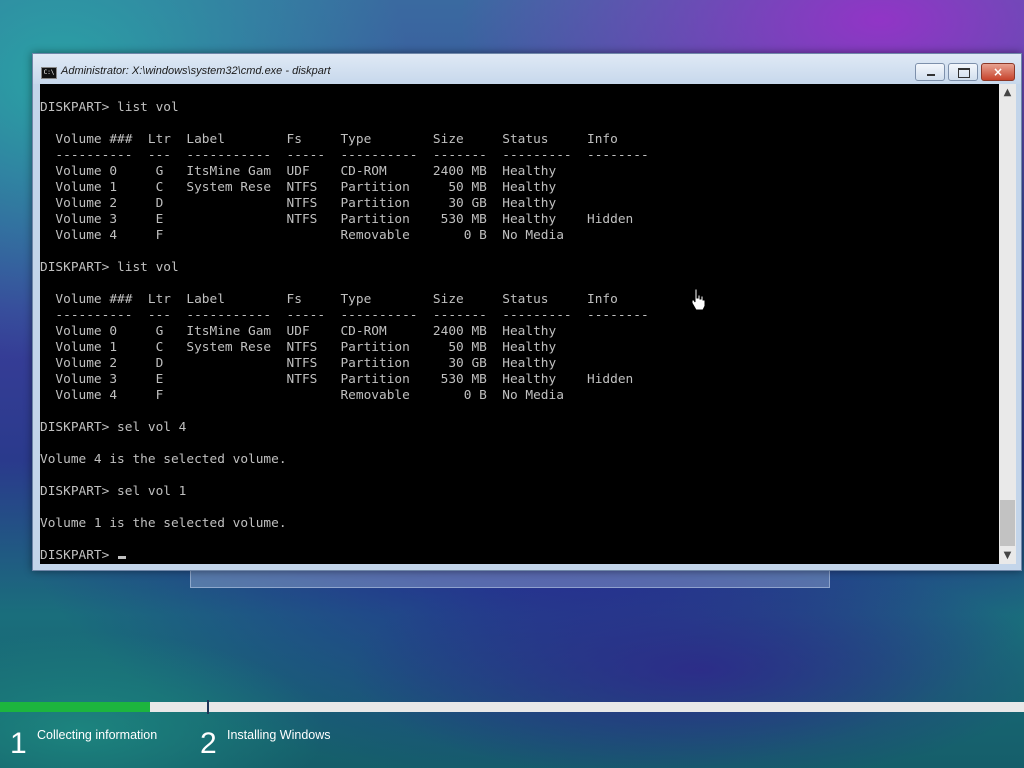 Image resolution: width=1024 pixels, height=768 pixels. I want to click on minimize-icon, so click(931, 75).